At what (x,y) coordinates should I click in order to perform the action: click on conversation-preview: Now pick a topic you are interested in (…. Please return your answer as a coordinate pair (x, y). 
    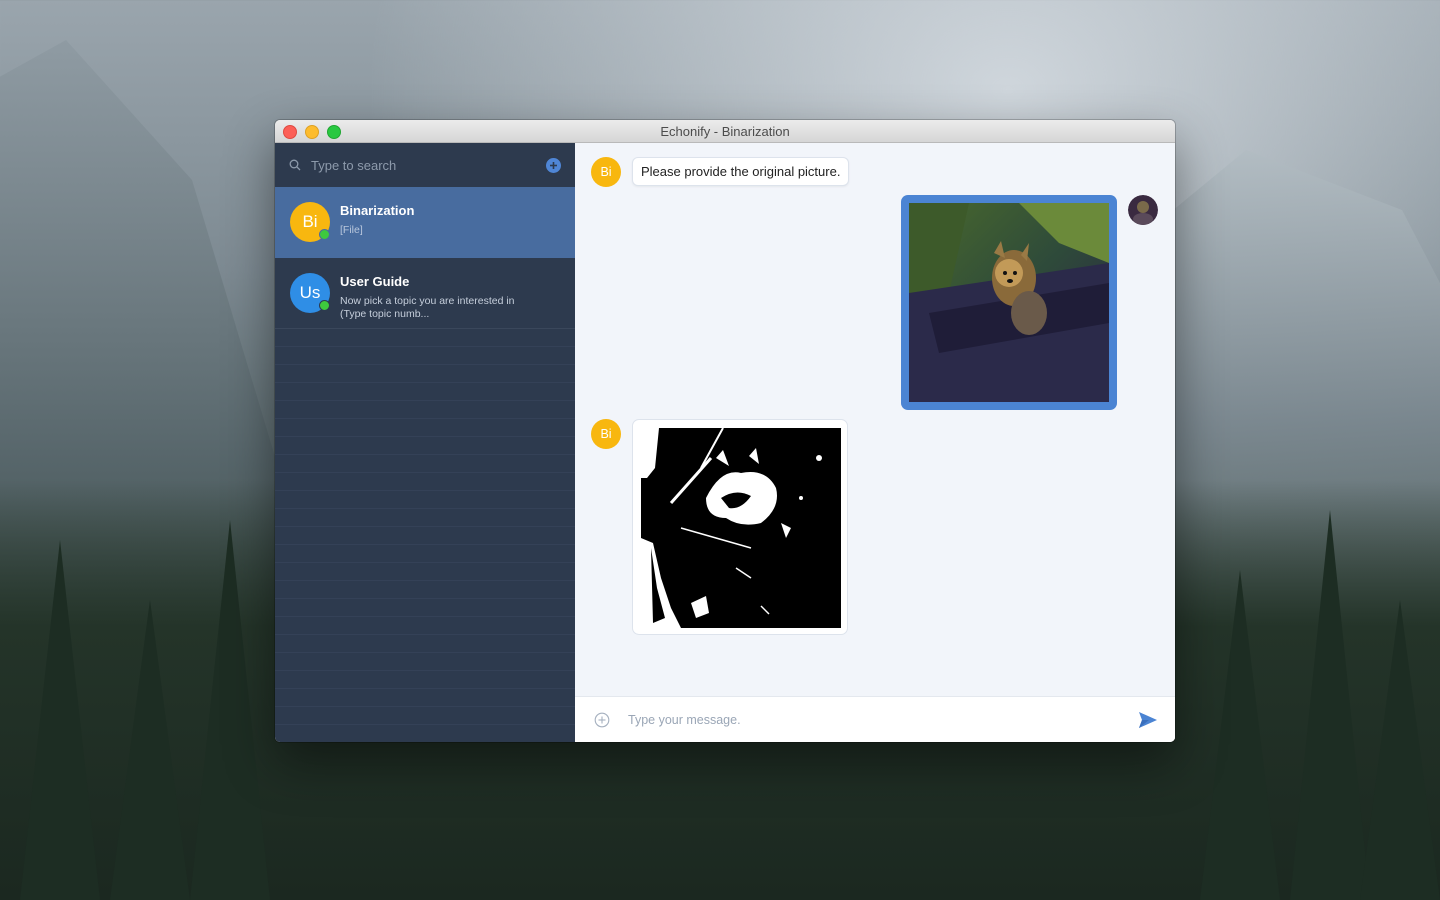
    Looking at the image, I should click on (427, 307).